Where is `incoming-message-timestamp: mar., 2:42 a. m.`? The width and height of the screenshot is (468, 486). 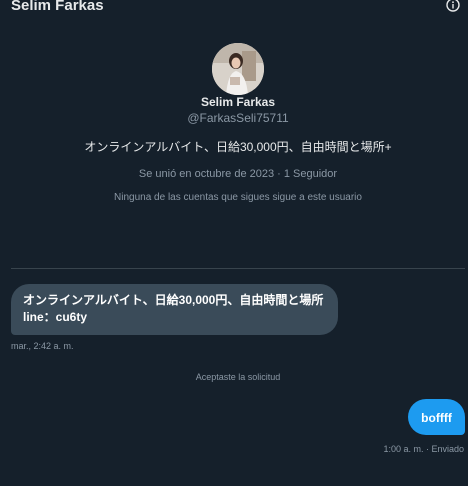 incoming-message-timestamp: mar., 2:42 a. m. is located at coordinates (42, 346).